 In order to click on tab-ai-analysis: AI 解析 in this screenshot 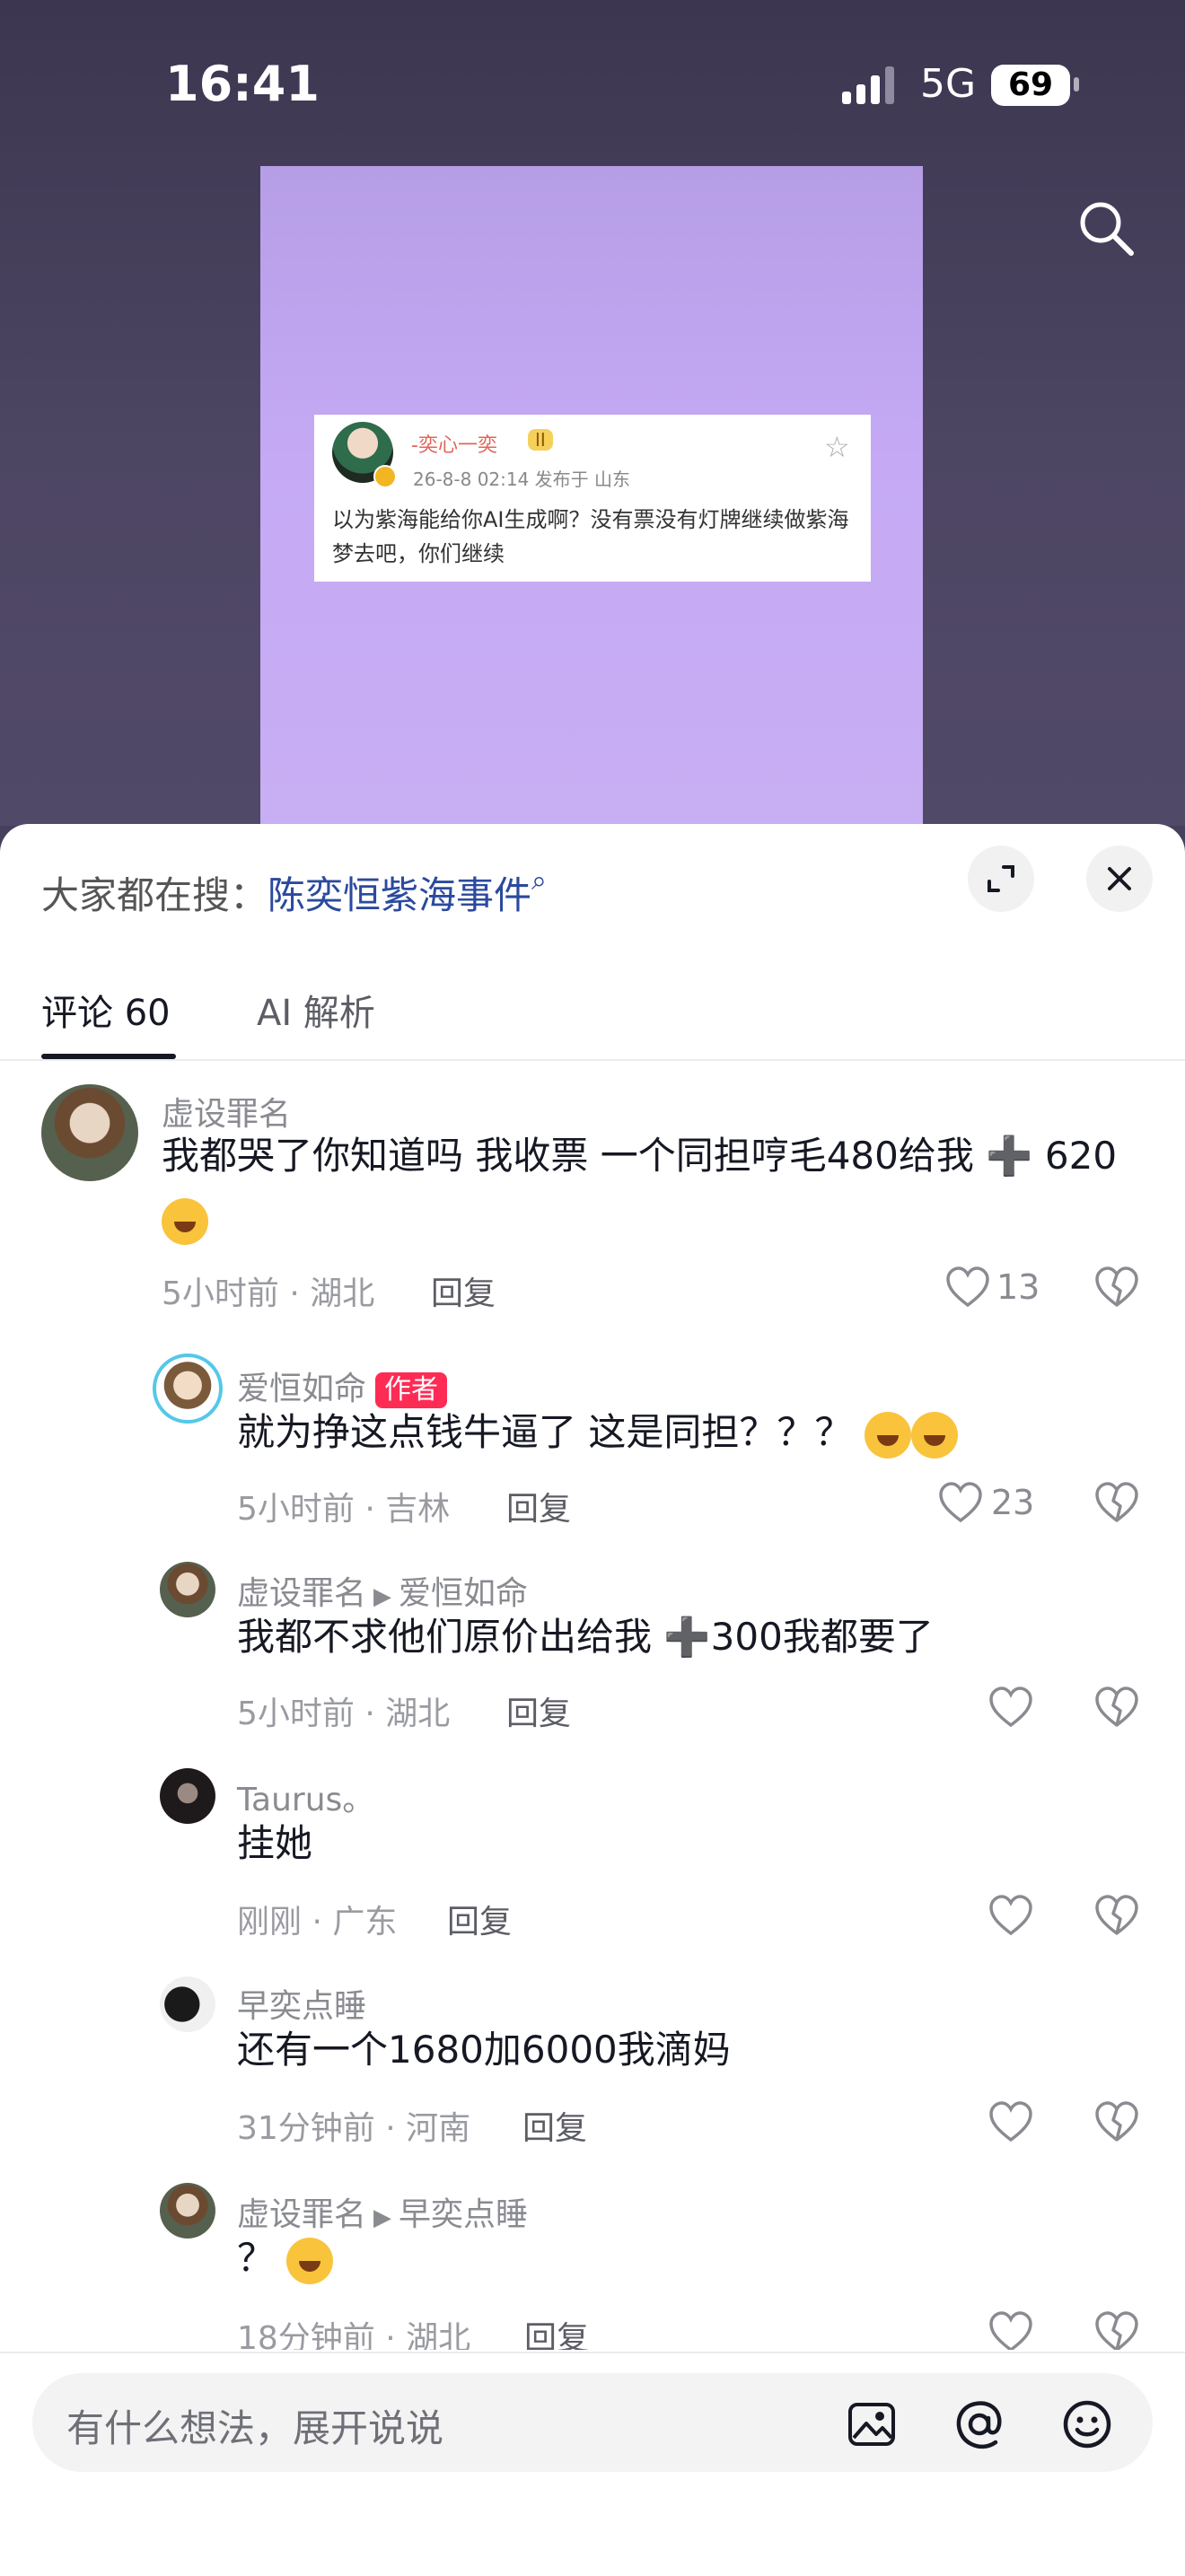, I will do `click(316, 1010)`.